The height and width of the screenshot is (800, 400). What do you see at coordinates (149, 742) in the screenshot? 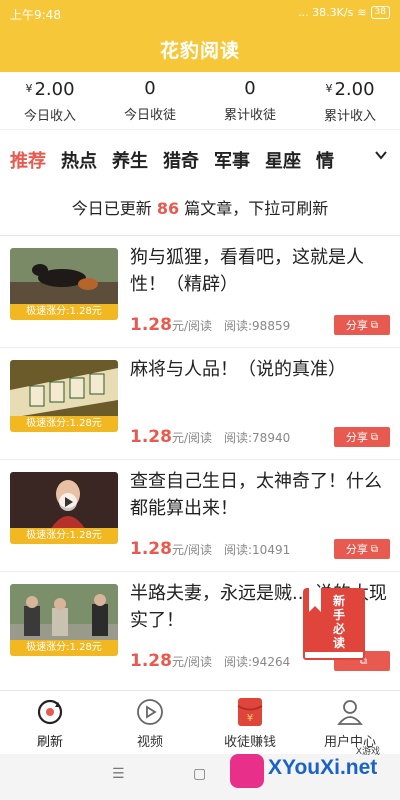
I see `nav-label: 视频` at bounding box center [149, 742].